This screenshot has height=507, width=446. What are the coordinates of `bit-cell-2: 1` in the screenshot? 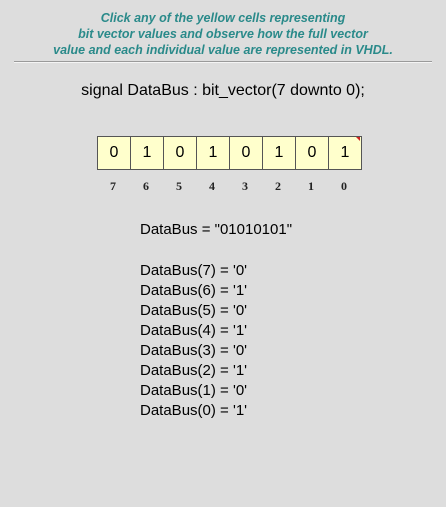 It's located at (279, 153).